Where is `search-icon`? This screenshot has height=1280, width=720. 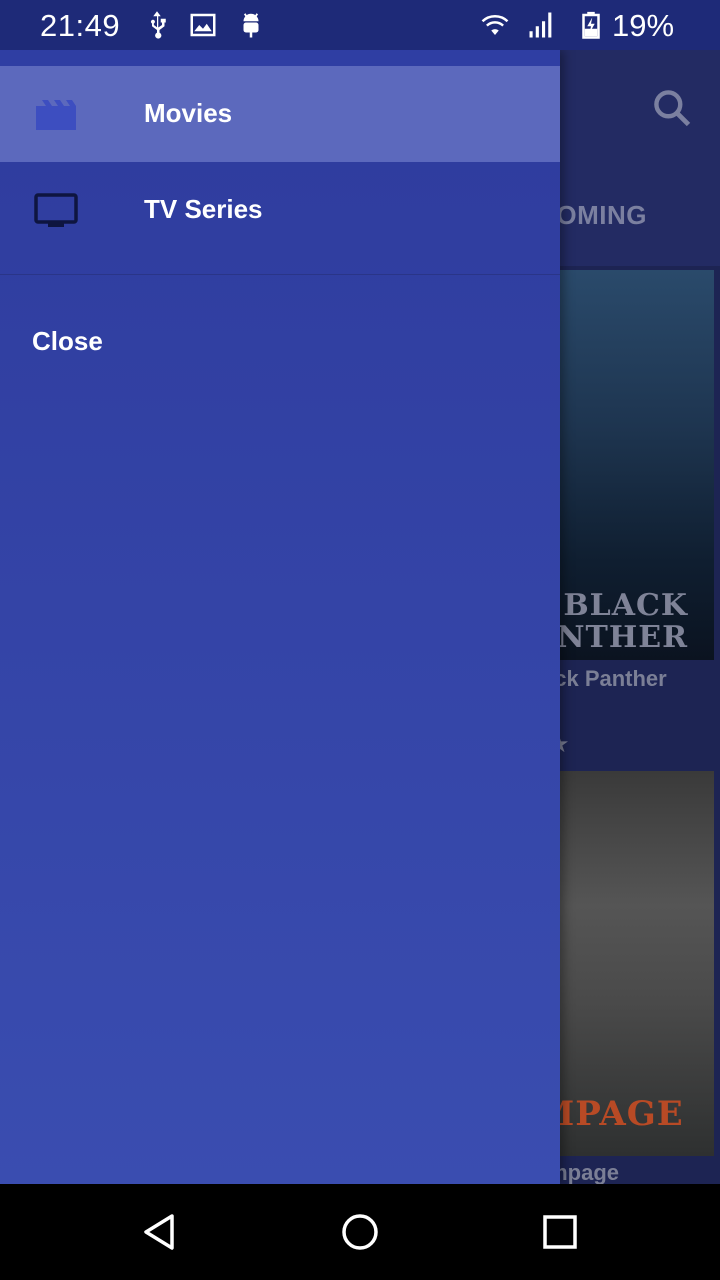
search-icon is located at coordinates (672, 108).